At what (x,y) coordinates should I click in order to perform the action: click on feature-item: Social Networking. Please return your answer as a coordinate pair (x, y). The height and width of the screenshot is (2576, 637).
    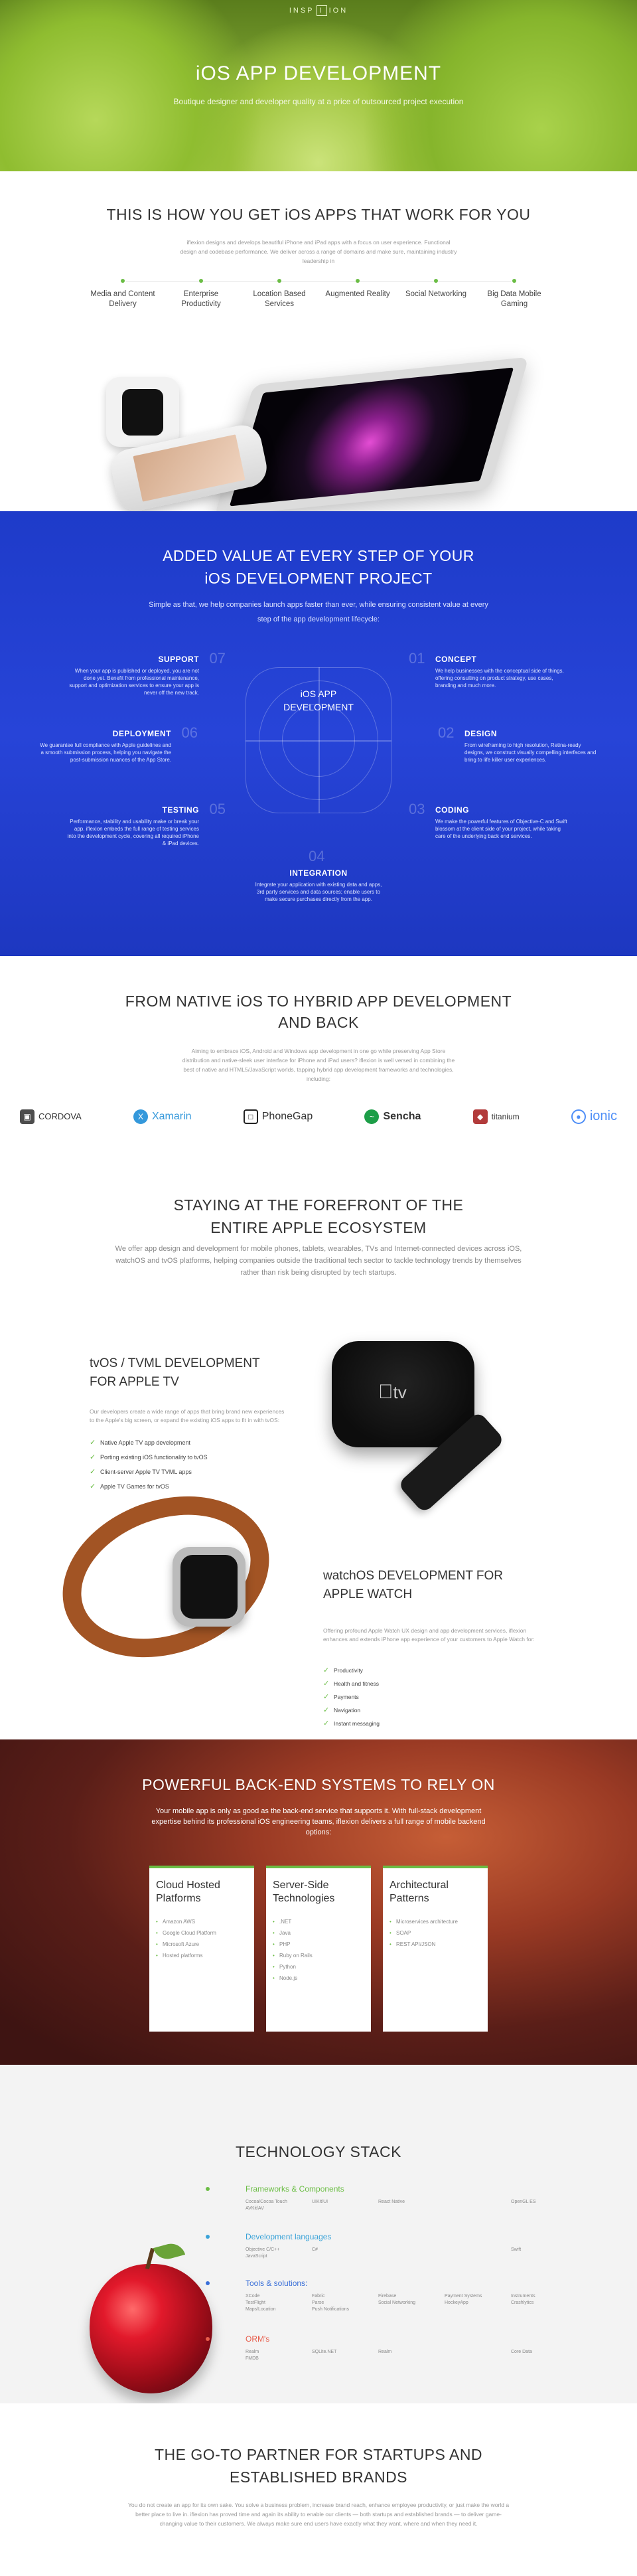
    Looking at the image, I should click on (436, 293).